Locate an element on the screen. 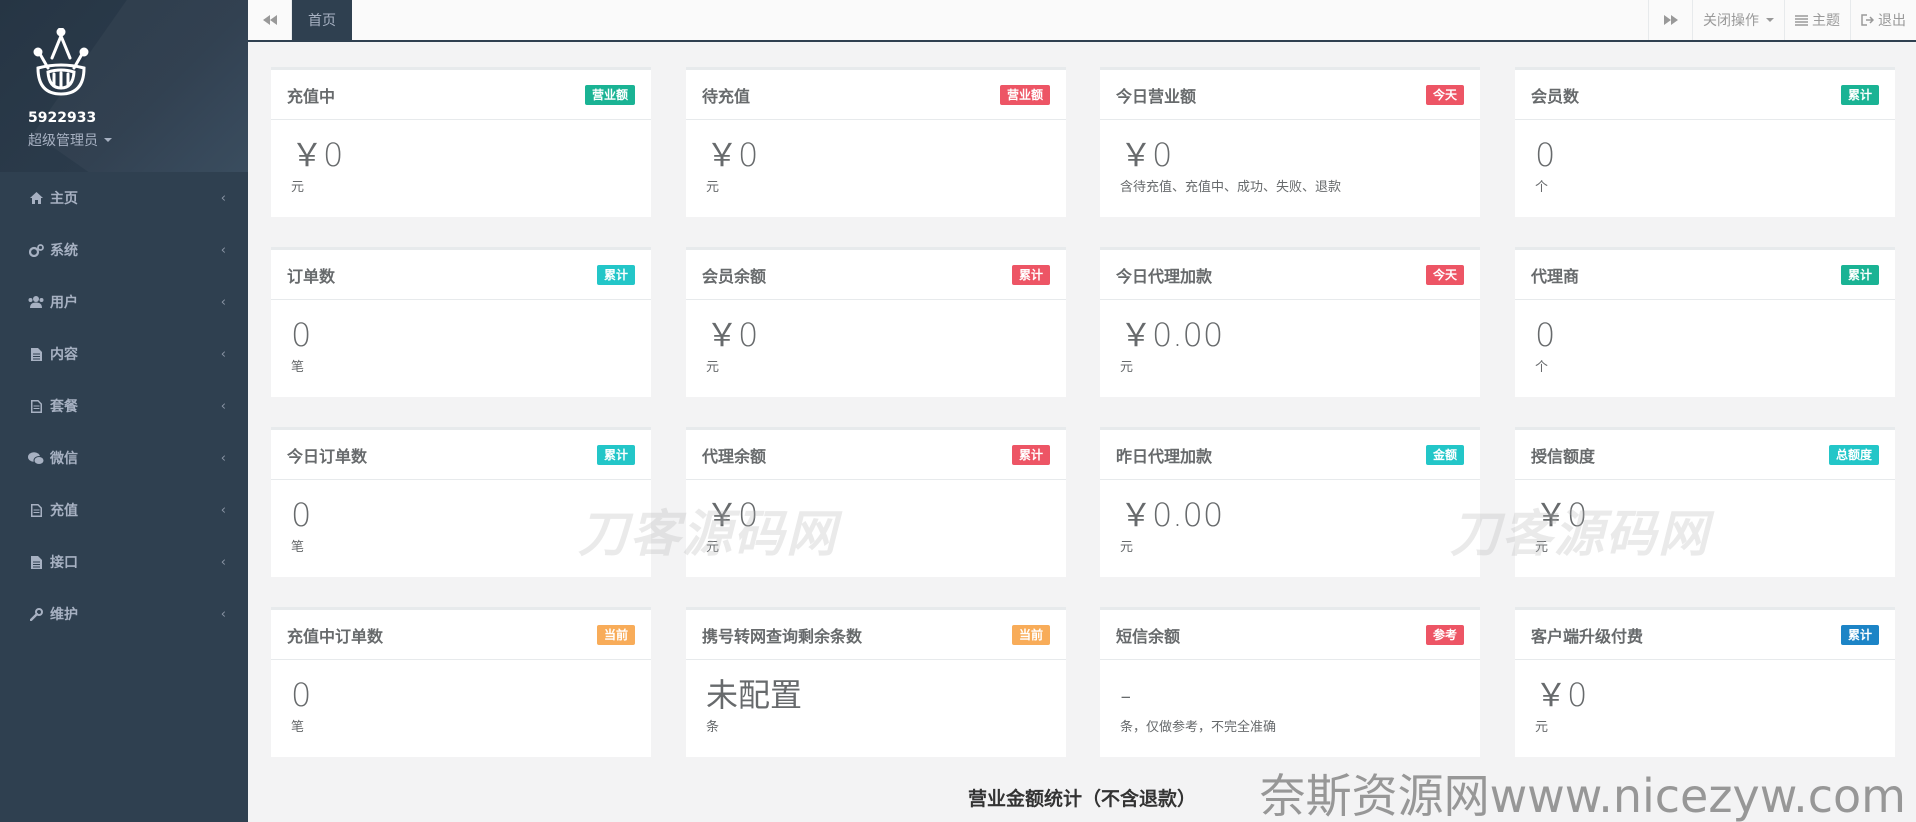 The height and width of the screenshot is (822, 1916). stat-card: 今日订单数 累计 0 笔 is located at coordinates (461, 502).